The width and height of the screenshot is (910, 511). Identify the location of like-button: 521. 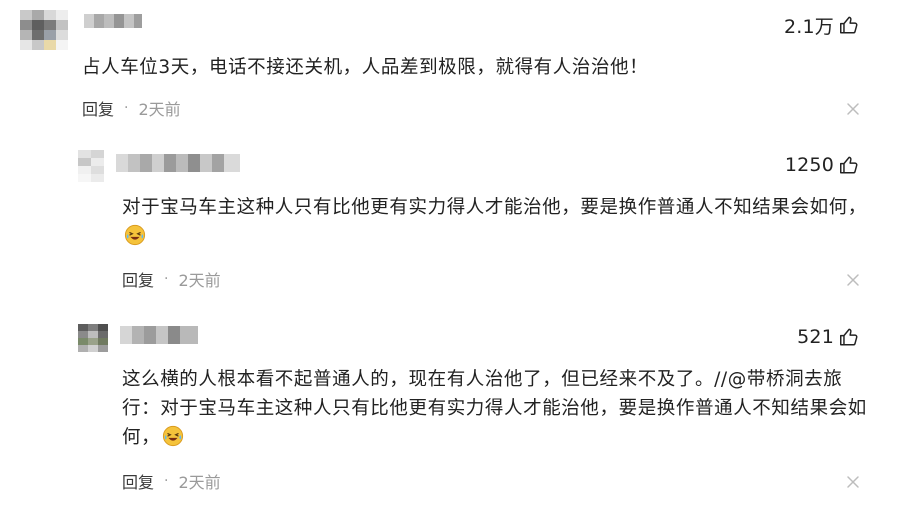
(828, 337).